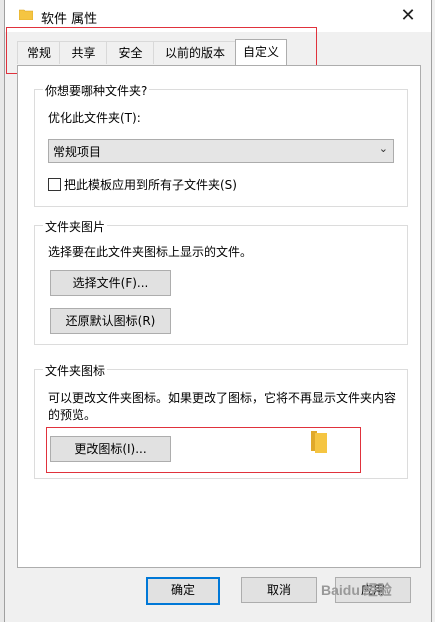 This screenshot has width=435, height=622. What do you see at coordinates (150, 252) in the screenshot?
I see `folder-picture-description: 选择要在此文件夹图标上显示的文件。` at bounding box center [150, 252].